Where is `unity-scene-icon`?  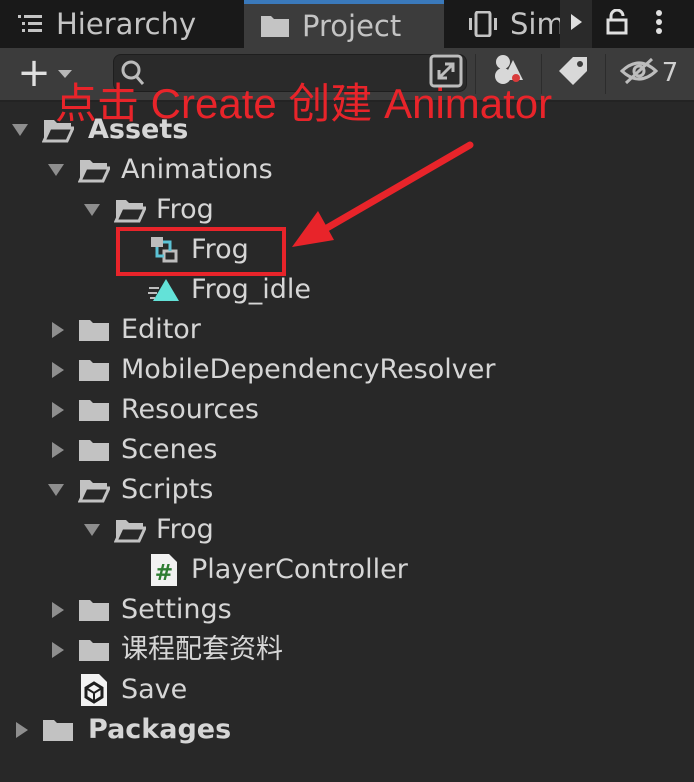 unity-scene-icon is located at coordinates (94, 690).